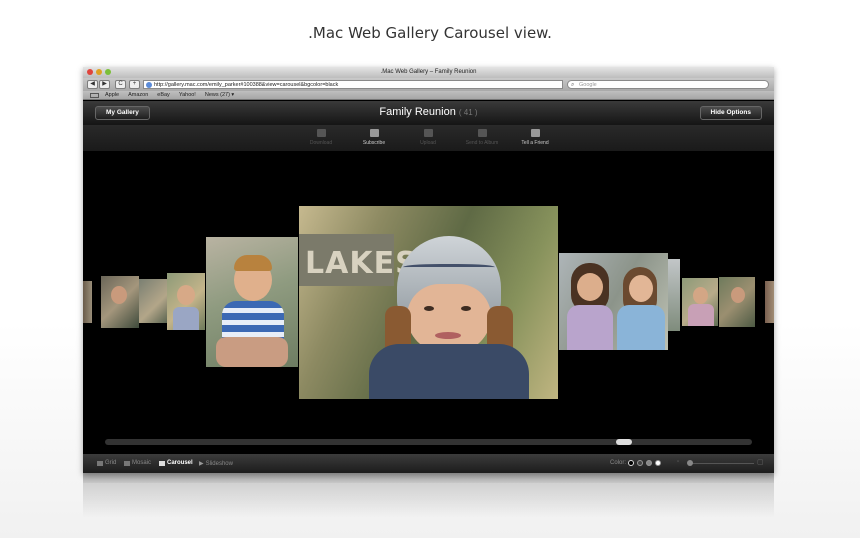 The width and height of the screenshot is (860, 538). What do you see at coordinates (321, 137) in the screenshot?
I see `download-button: Download` at bounding box center [321, 137].